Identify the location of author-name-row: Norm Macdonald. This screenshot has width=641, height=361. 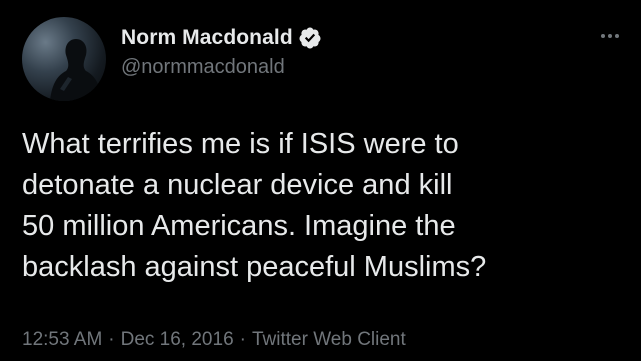
(221, 38).